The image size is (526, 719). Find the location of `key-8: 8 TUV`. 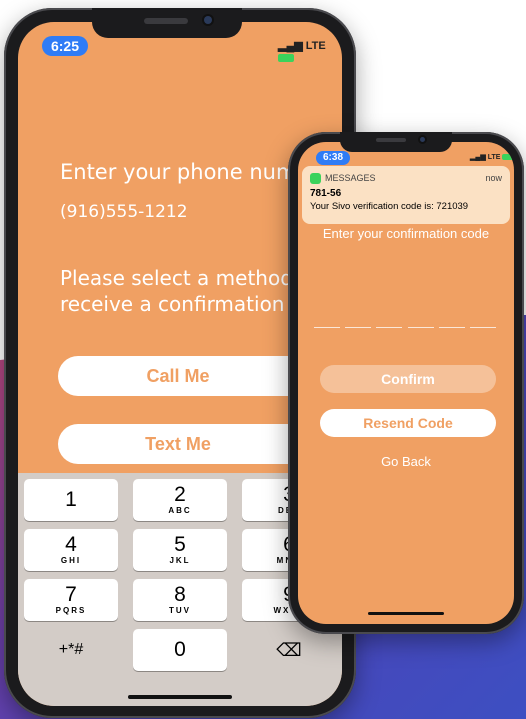

key-8: 8 TUV is located at coordinates (180, 600).